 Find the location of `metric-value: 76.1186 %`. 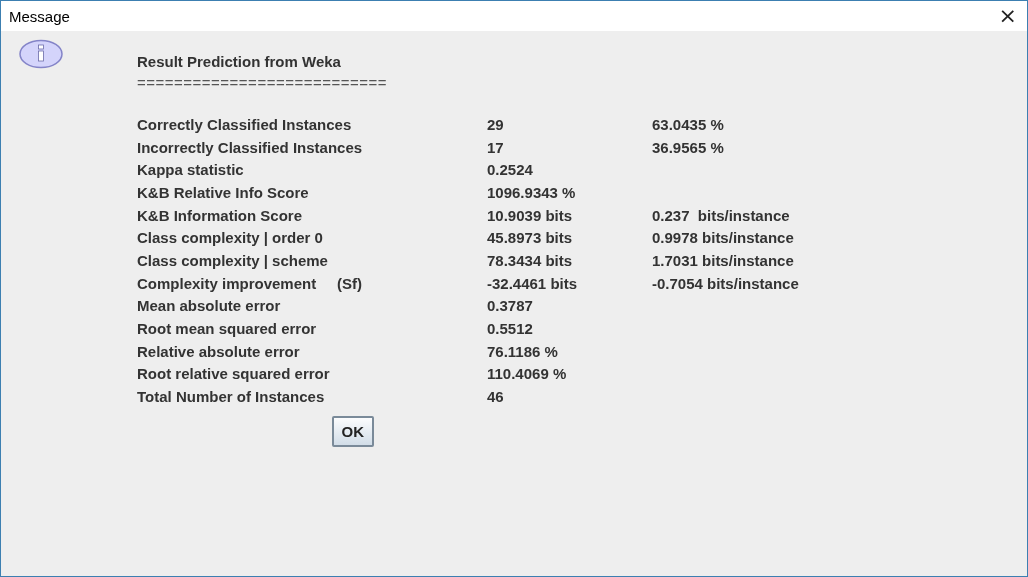

metric-value: 76.1186 % is located at coordinates (523, 351).